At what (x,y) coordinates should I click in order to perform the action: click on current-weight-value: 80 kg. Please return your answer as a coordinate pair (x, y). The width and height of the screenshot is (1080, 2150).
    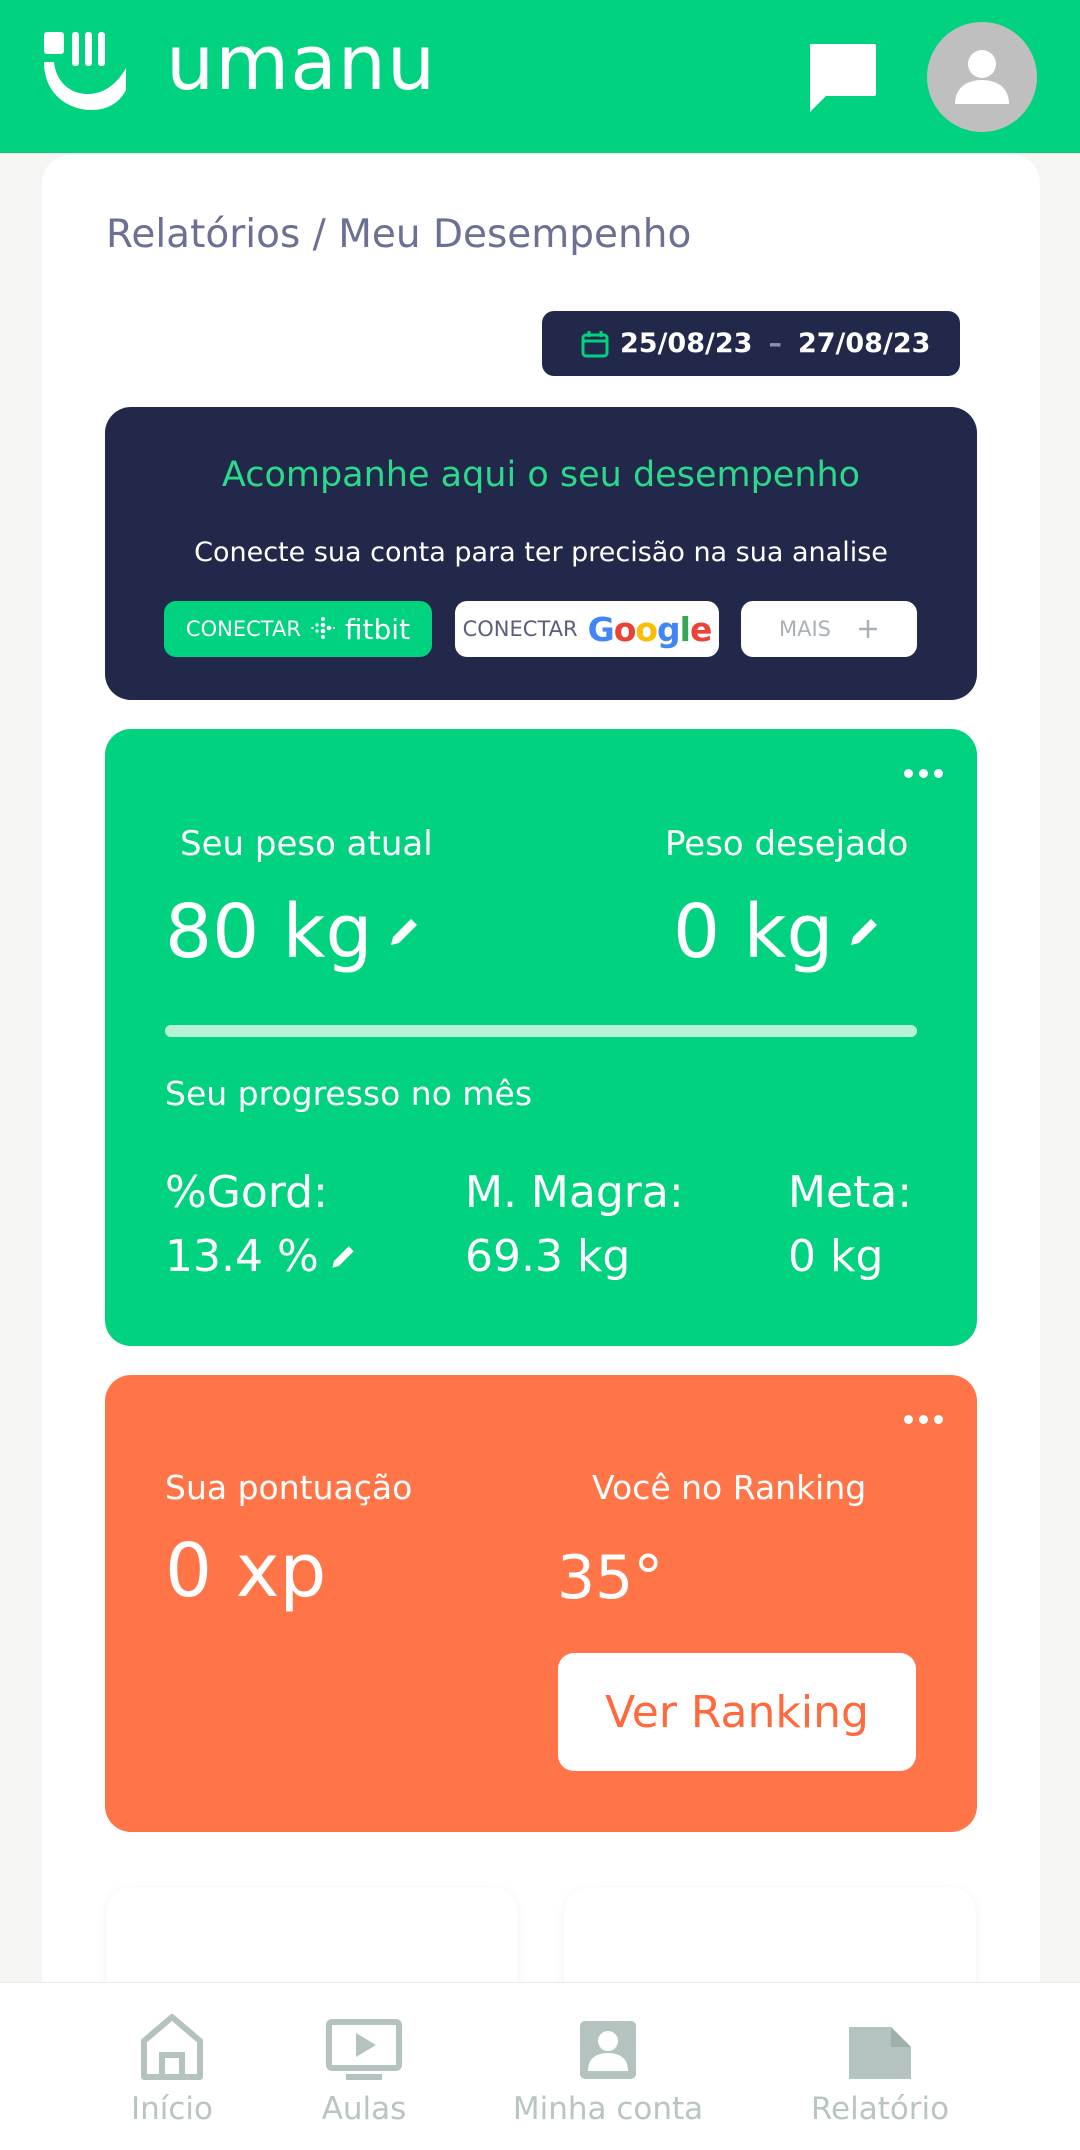
    Looking at the image, I should click on (269, 932).